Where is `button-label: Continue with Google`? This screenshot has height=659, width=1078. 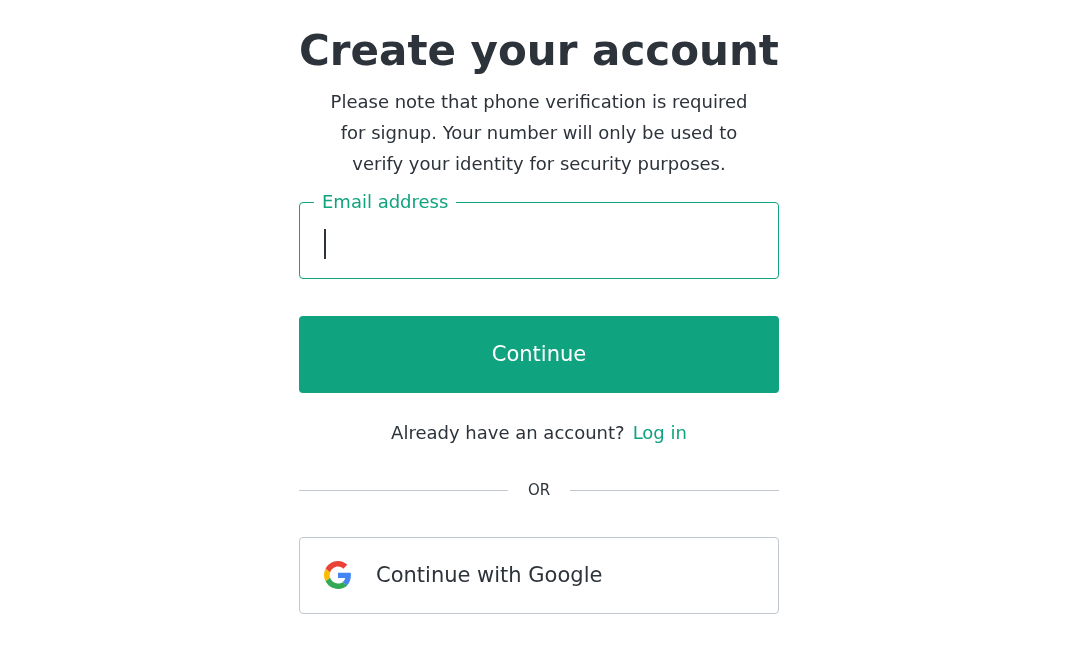
button-label: Continue with Google is located at coordinates (489, 575).